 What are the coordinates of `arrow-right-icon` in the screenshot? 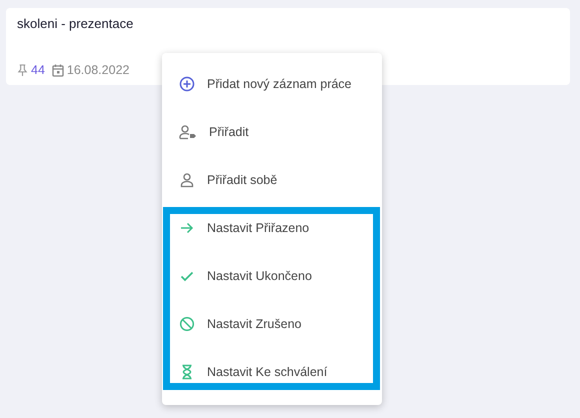 It's located at (187, 228).